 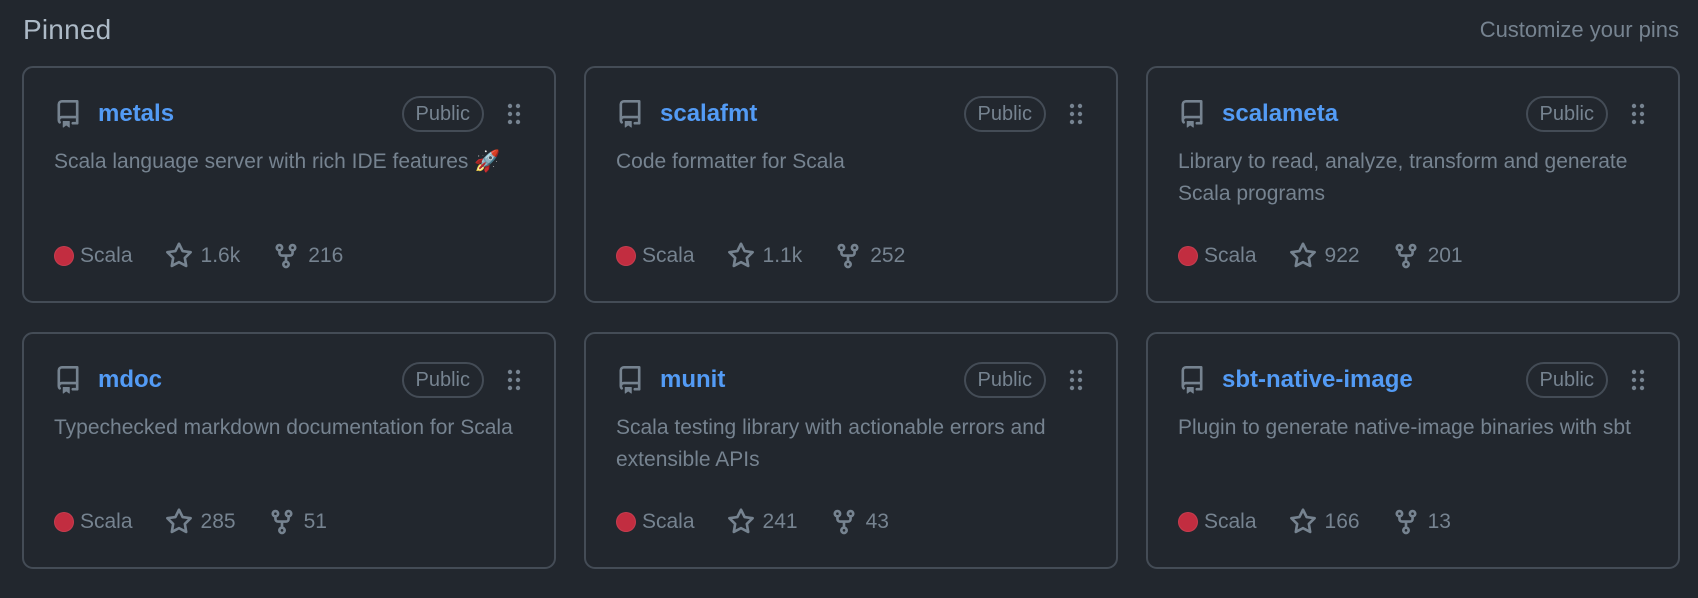 I want to click on fork-count: 252, so click(x=888, y=255).